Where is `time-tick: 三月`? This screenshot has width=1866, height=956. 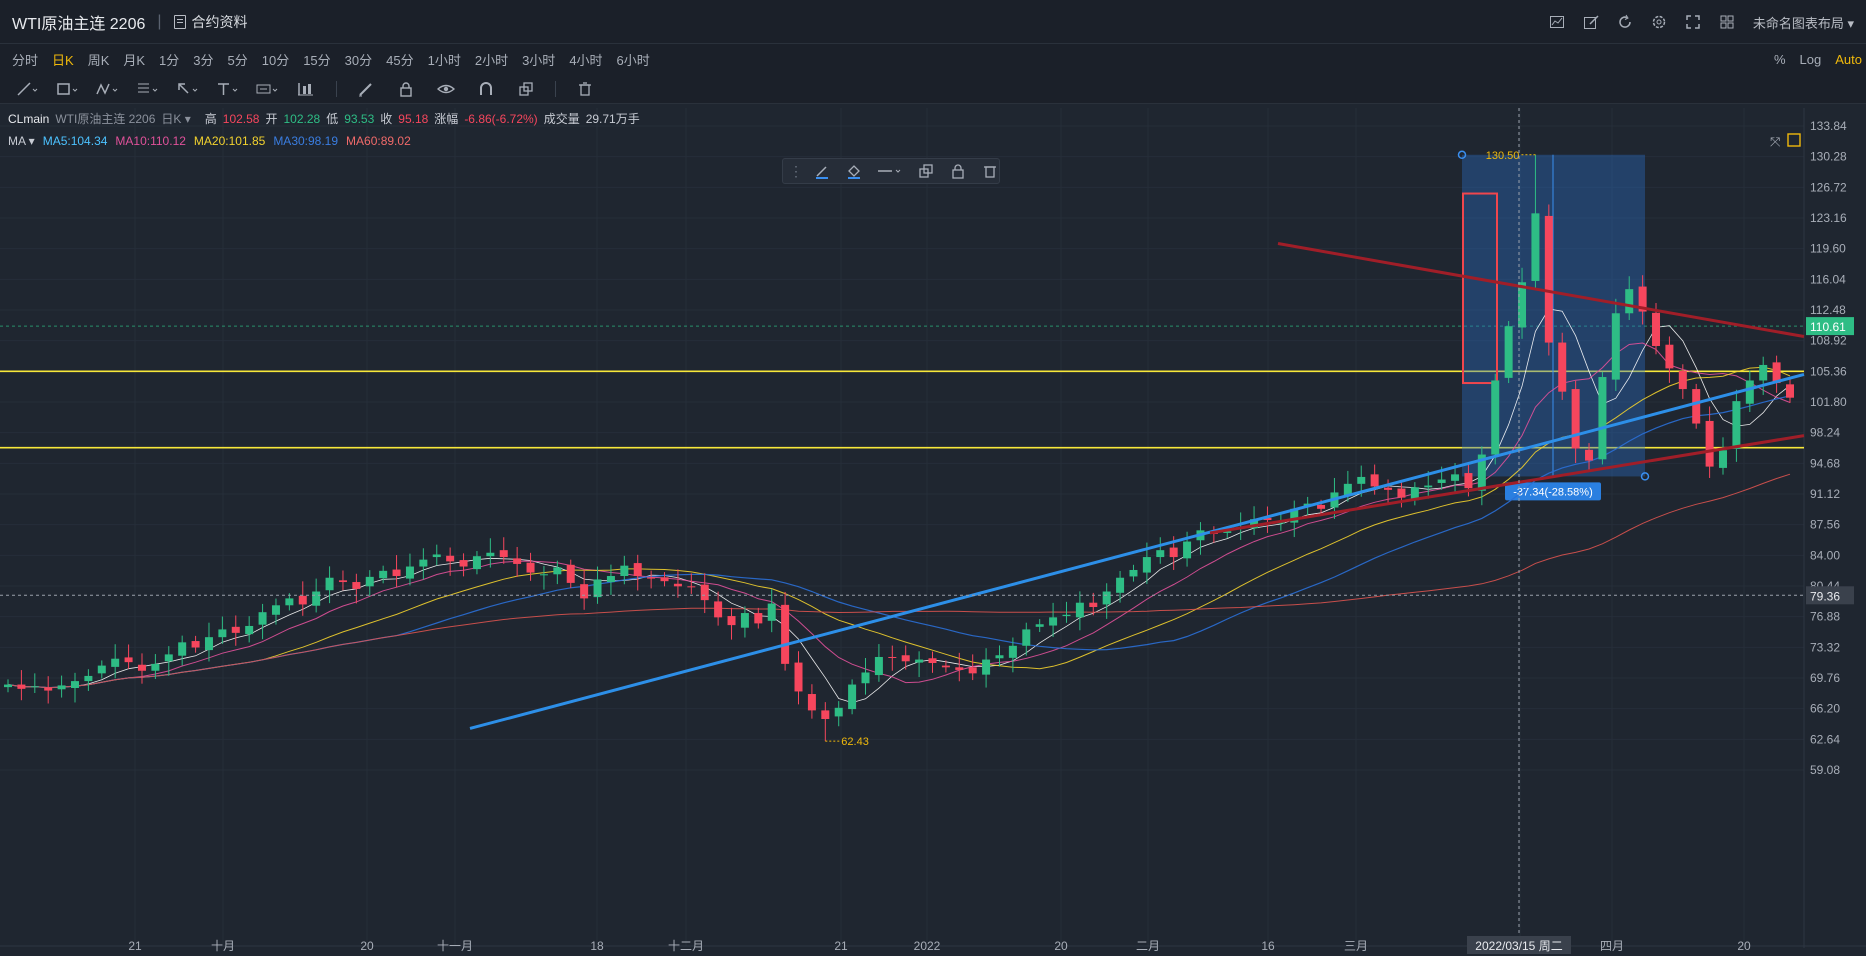 time-tick: 三月 is located at coordinates (1356, 946).